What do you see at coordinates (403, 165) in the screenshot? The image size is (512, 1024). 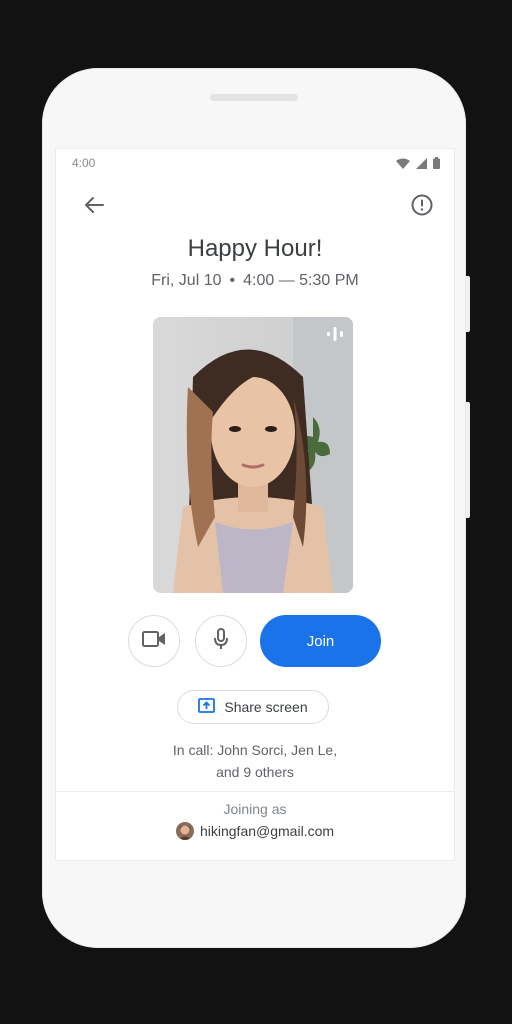 I see `wifi-icon` at bounding box center [403, 165].